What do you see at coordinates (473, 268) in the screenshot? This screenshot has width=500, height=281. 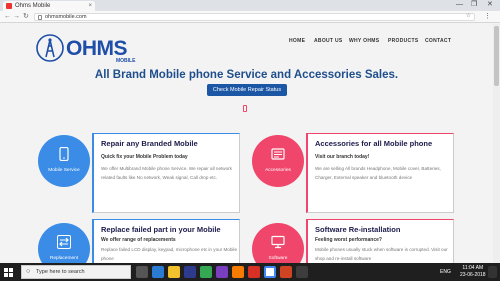 I see `clock-time: 11:04 AM` at bounding box center [473, 268].